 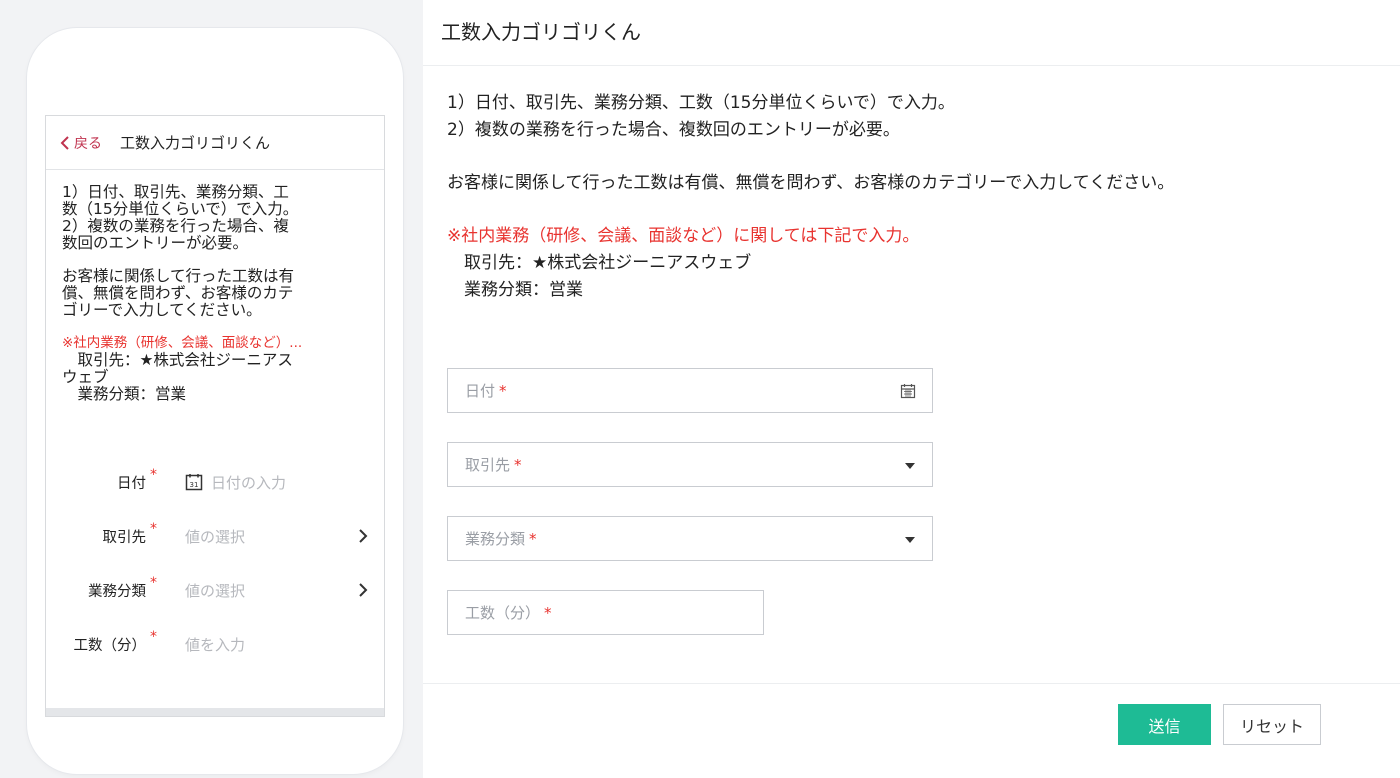 What do you see at coordinates (178, 293) in the screenshot?
I see `note-line: 償、無償を問わず、お客様のカテ` at bounding box center [178, 293].